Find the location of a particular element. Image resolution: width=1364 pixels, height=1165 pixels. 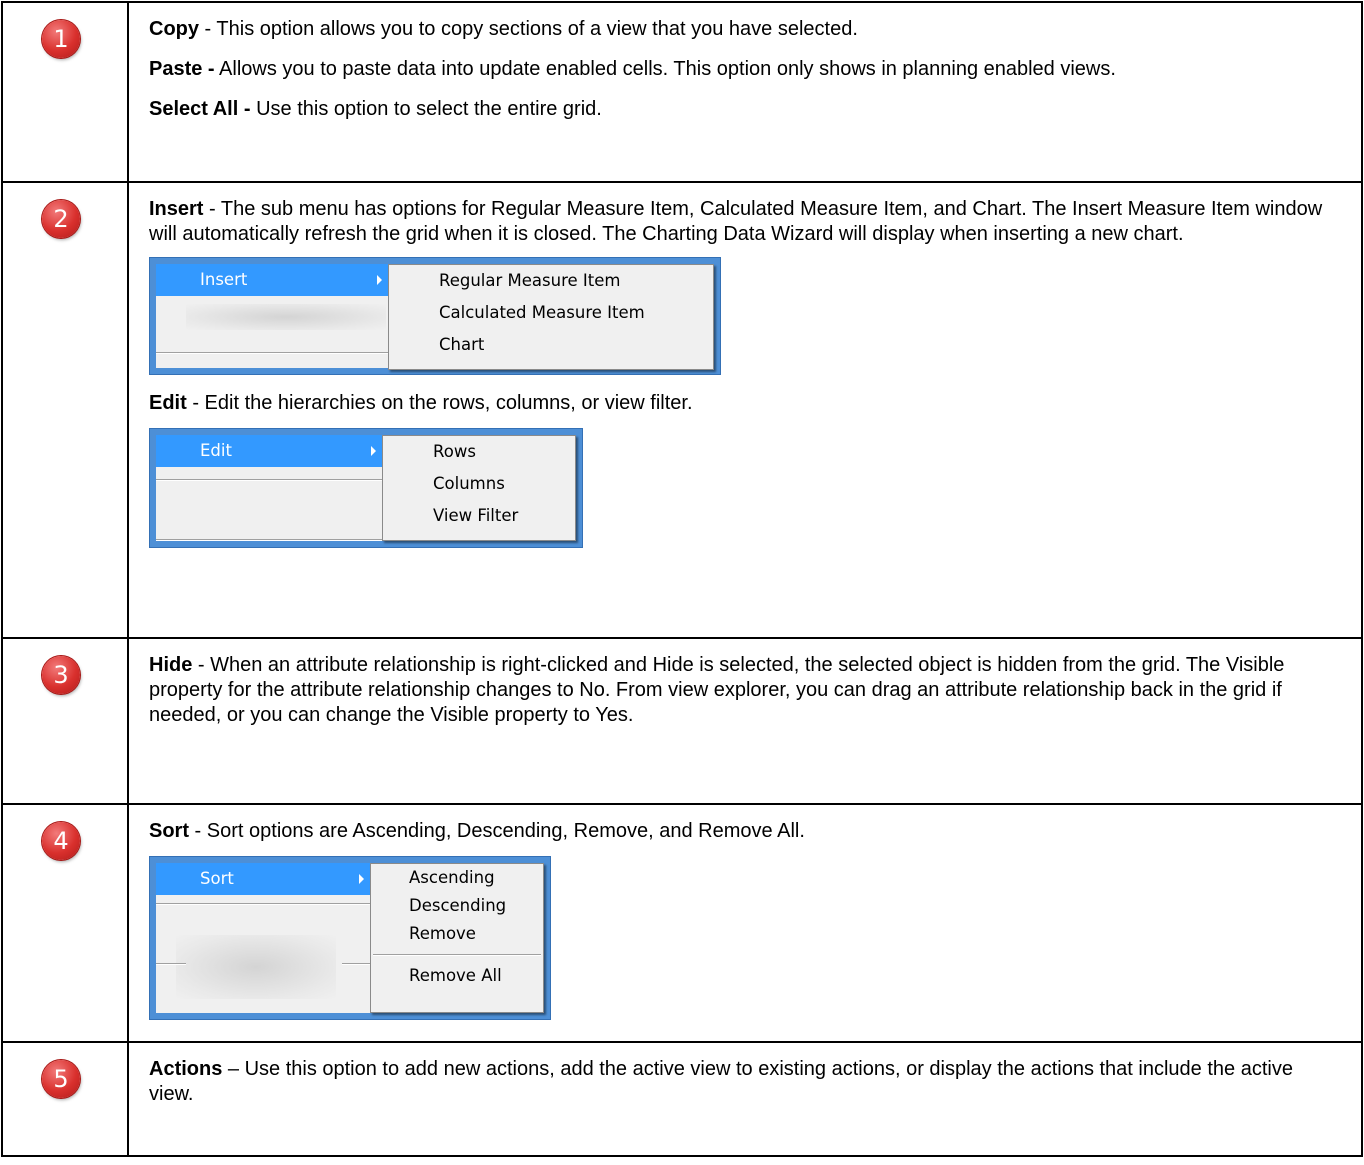

context-menu-main: Sort is located at coordinates (263, 938).